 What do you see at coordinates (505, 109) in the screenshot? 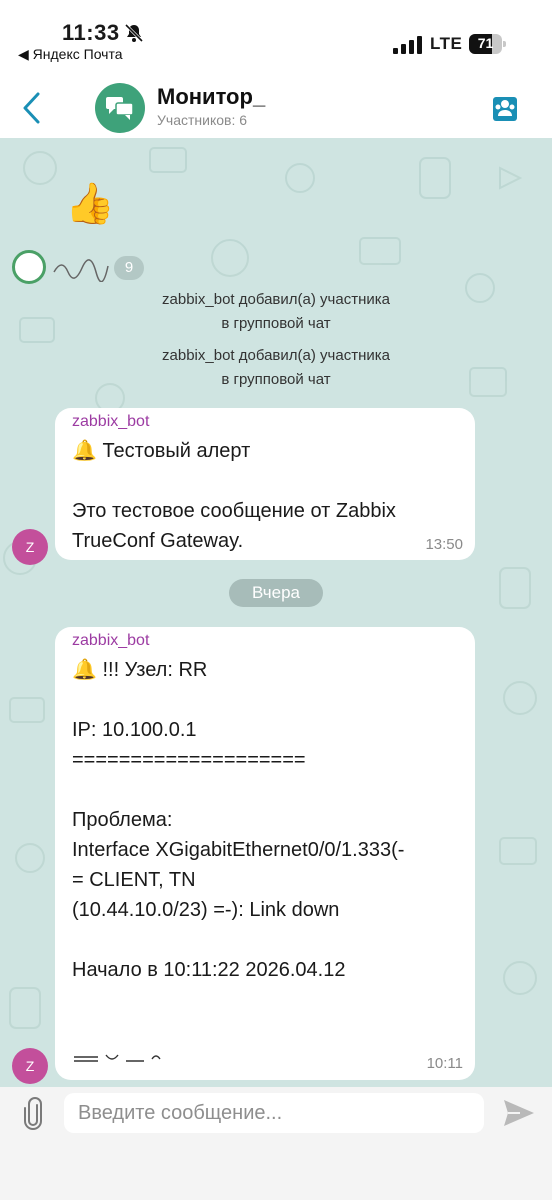
I see `participants-icon` at bounding box center [505, 109].